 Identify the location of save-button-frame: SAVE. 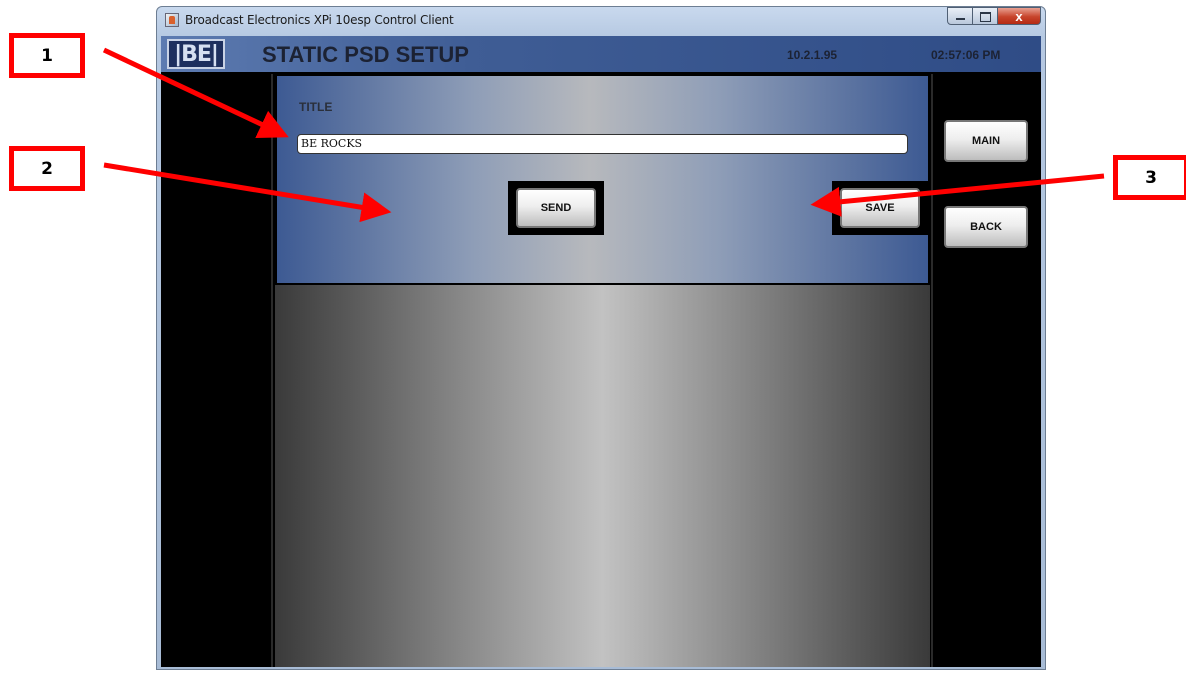
(880, 208).